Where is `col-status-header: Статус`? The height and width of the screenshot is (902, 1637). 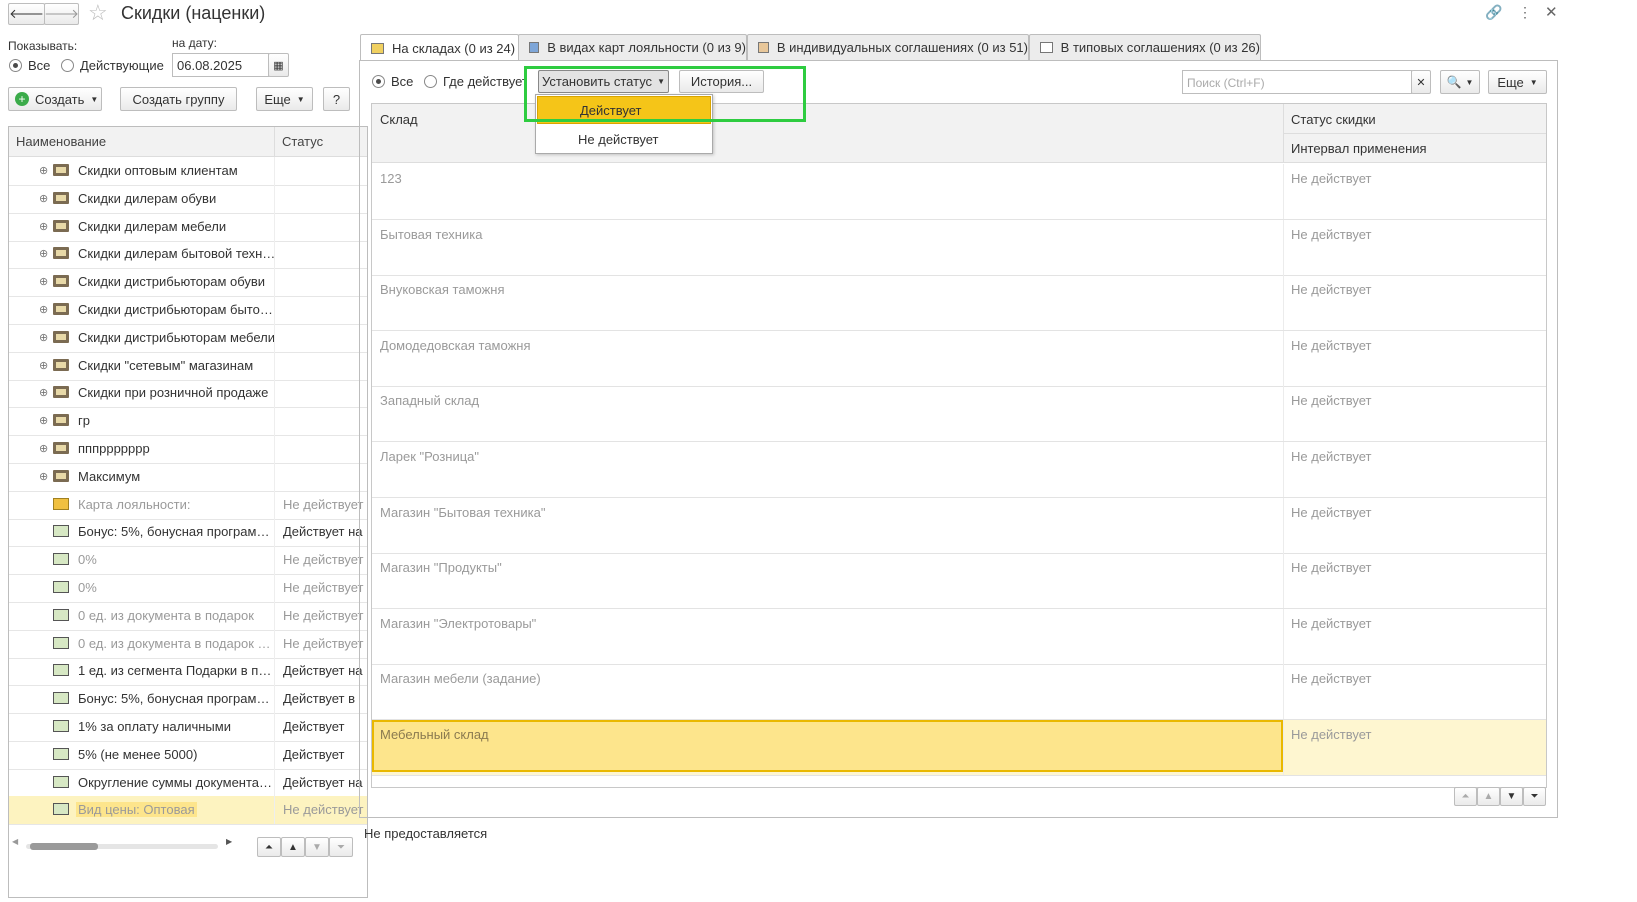 col-status-header: Статус is located at coordinates (302, 141).